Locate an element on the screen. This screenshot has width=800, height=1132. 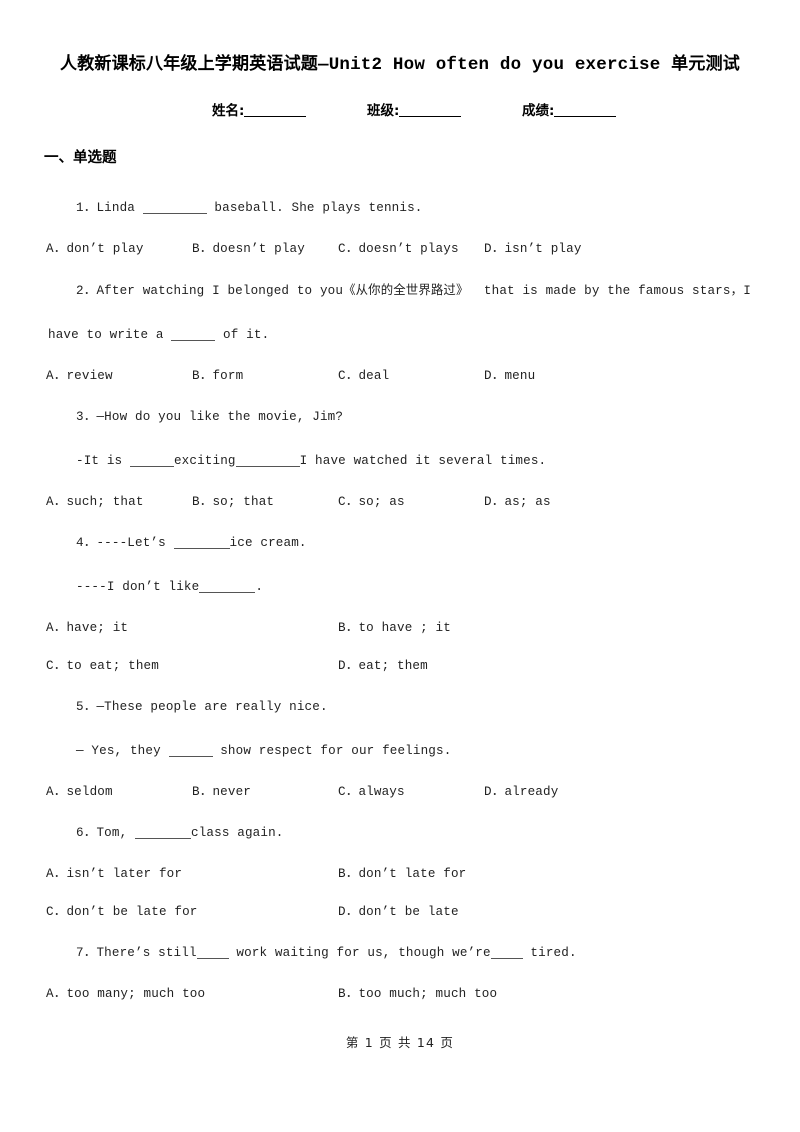
student-name-field: 姓名: is located at coordinates (259, 109).